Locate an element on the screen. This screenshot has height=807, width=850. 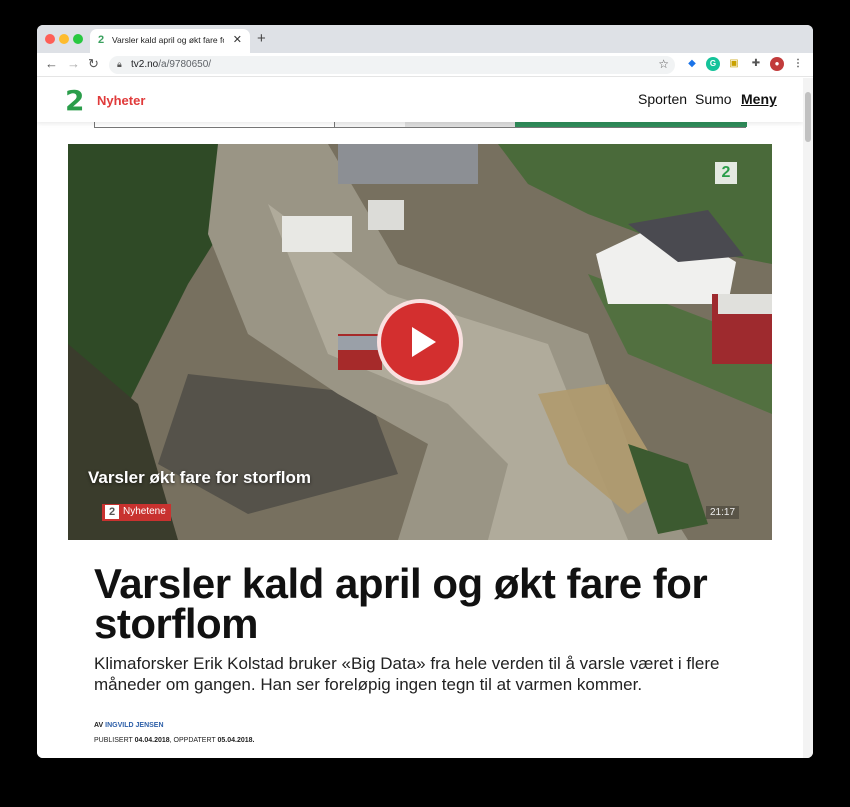
play-button is located at coordinates (420, 342).